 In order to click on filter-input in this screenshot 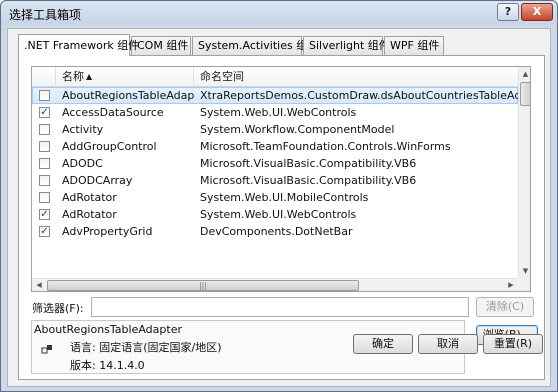, I will do `click(280, 307)`.